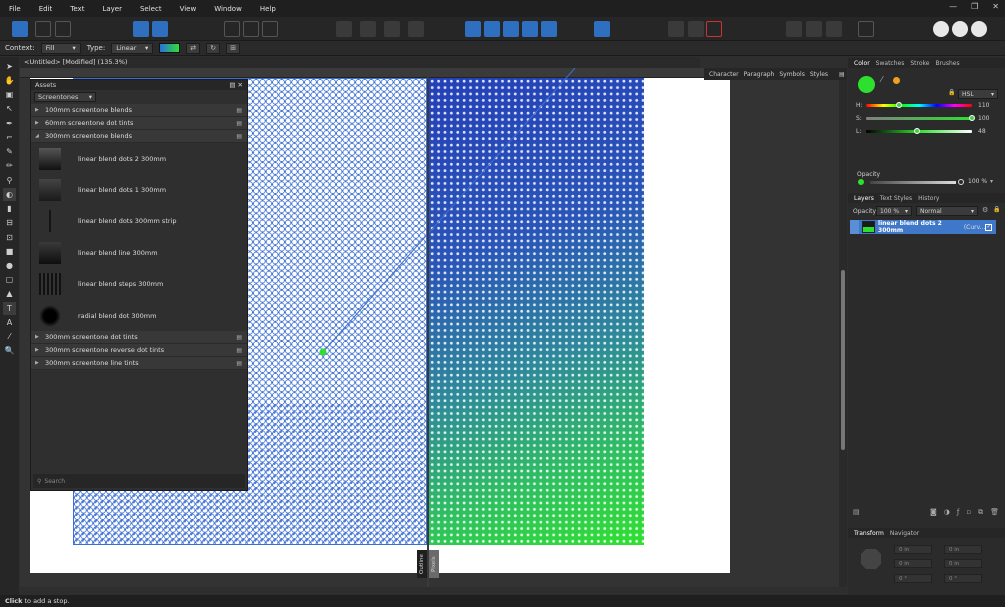 This screenshot has width=1005, height=607. What do you see at coordinates (834, 29) in the screenshot?
I see `geometry-3-icon` at bounding box center [834, 29].